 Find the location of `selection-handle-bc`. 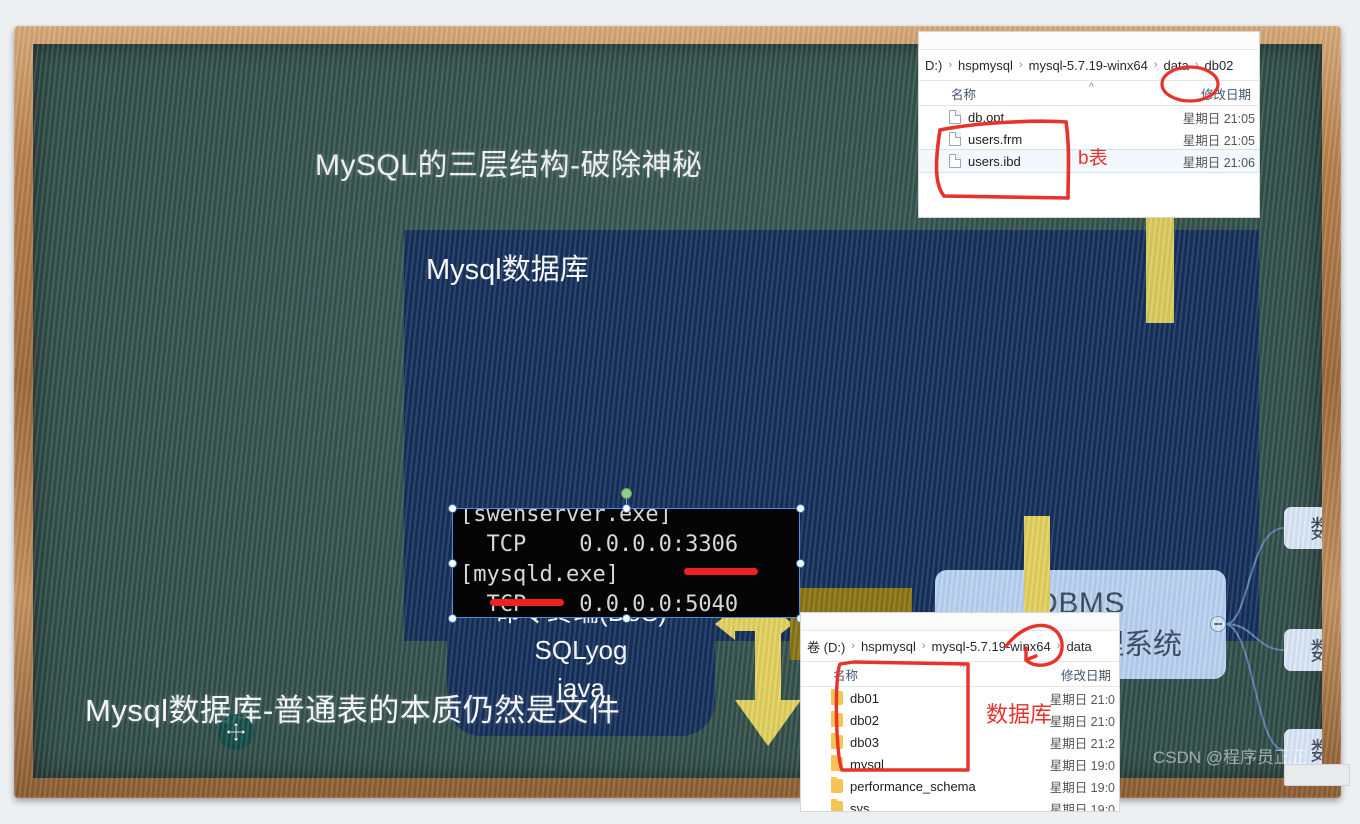

selection-handle-bc is located at coordinates (626, 618).